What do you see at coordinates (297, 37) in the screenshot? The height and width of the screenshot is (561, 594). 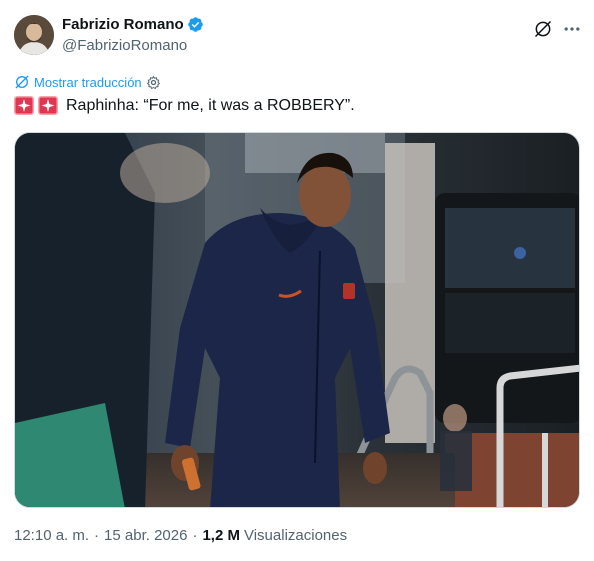 I see `tweet-header: Fabrizio Romano @FabrizioRomano` at bounding box center [297, 37].